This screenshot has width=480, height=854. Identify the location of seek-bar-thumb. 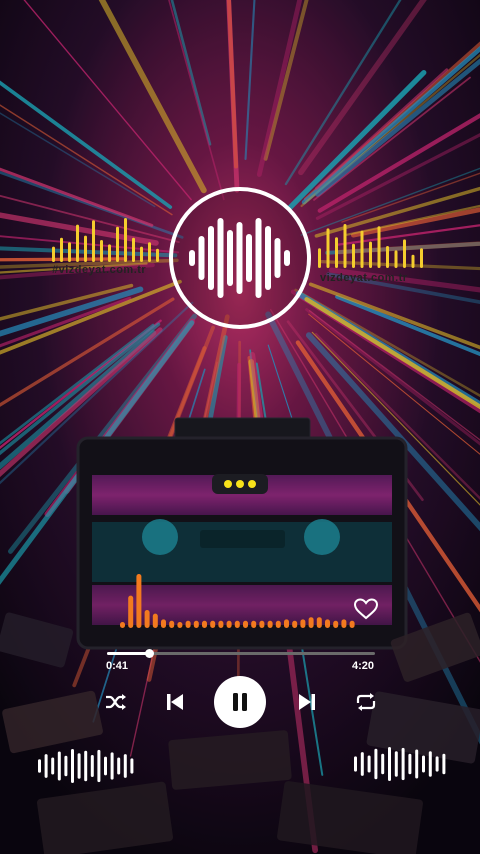
(150, 653).